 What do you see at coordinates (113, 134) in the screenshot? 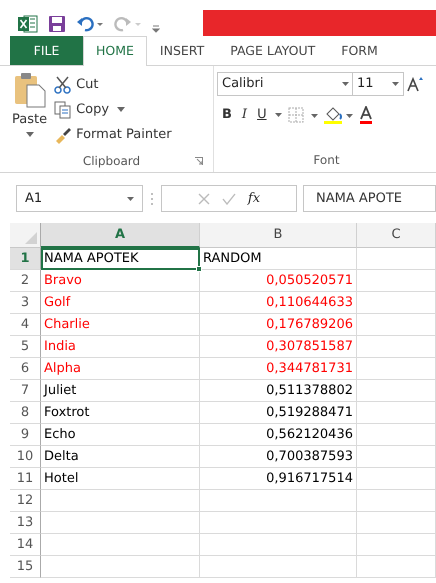
I see `format-painter-button: Format Painter` at bounding box center [113, 134].